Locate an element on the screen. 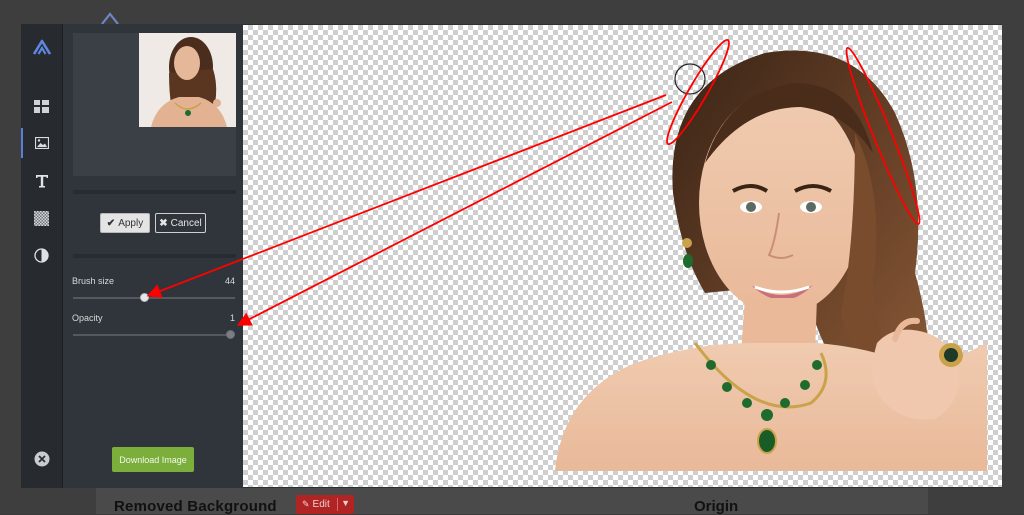  origin-title: Origin is located at coordinates (716, 506).